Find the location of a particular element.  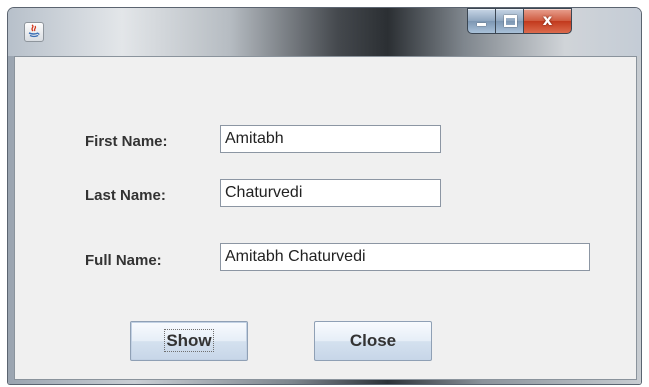

last-name-field is located at coordinates (330, 193).